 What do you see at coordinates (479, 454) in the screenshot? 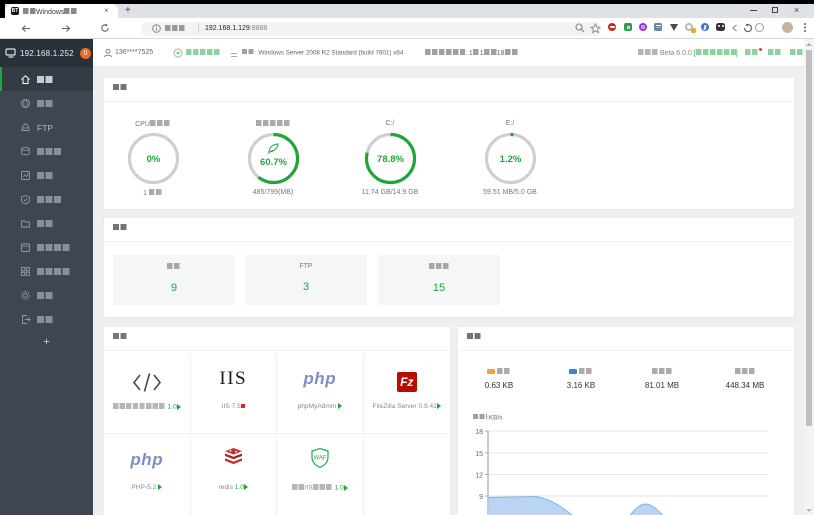
I see `svg-text: 15` at bounding box center [479, 454].